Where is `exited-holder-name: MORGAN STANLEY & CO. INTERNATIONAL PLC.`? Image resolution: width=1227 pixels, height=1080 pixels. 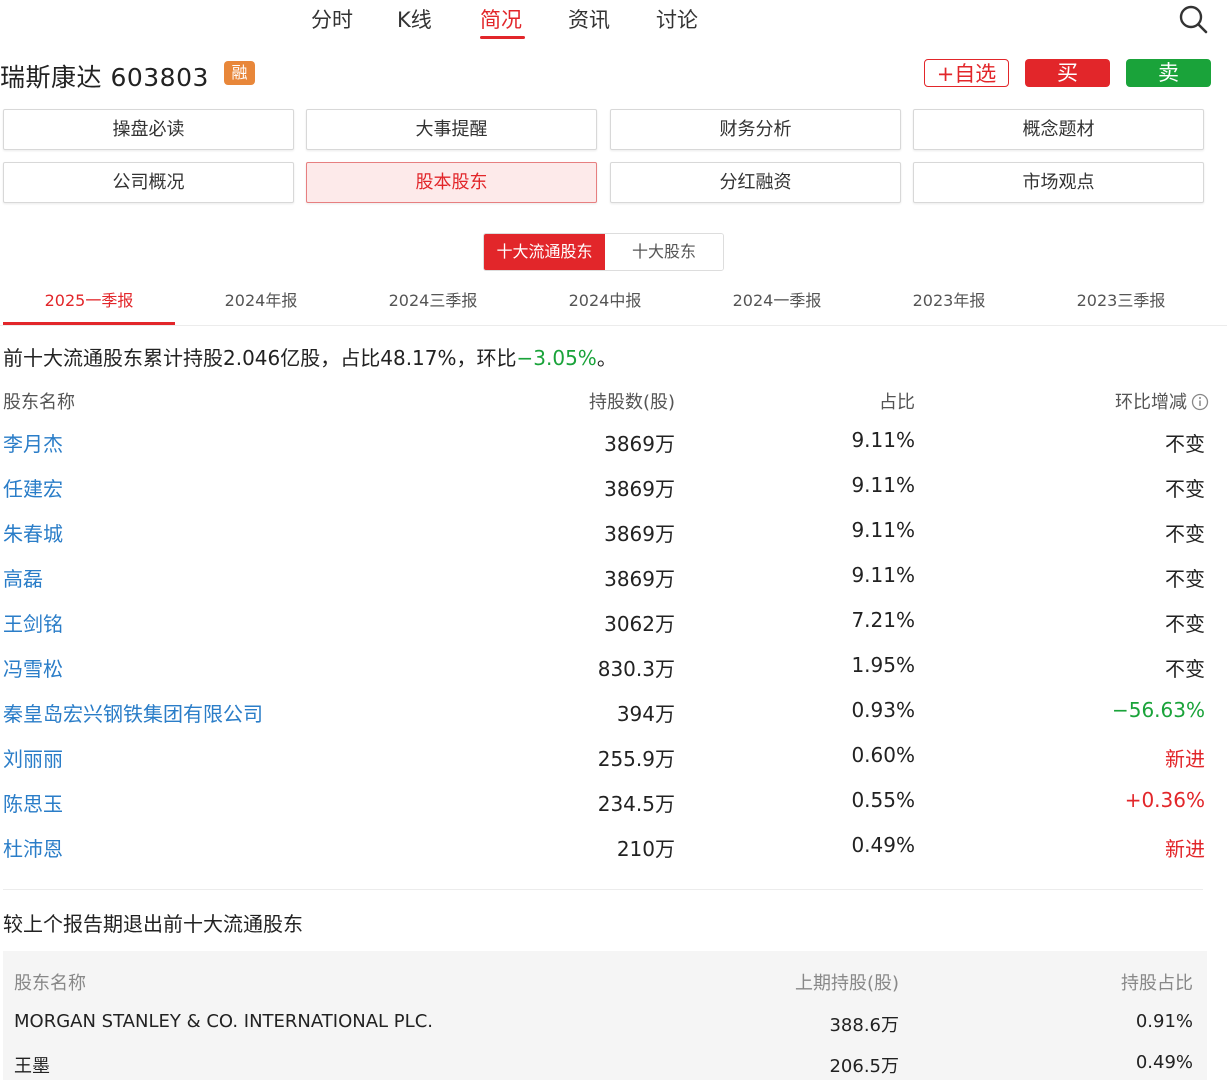 exited-holder-name: MORGAN STANLEY & CO. INTERNATIONAL PLC. is located at coordinates (223, 1021).